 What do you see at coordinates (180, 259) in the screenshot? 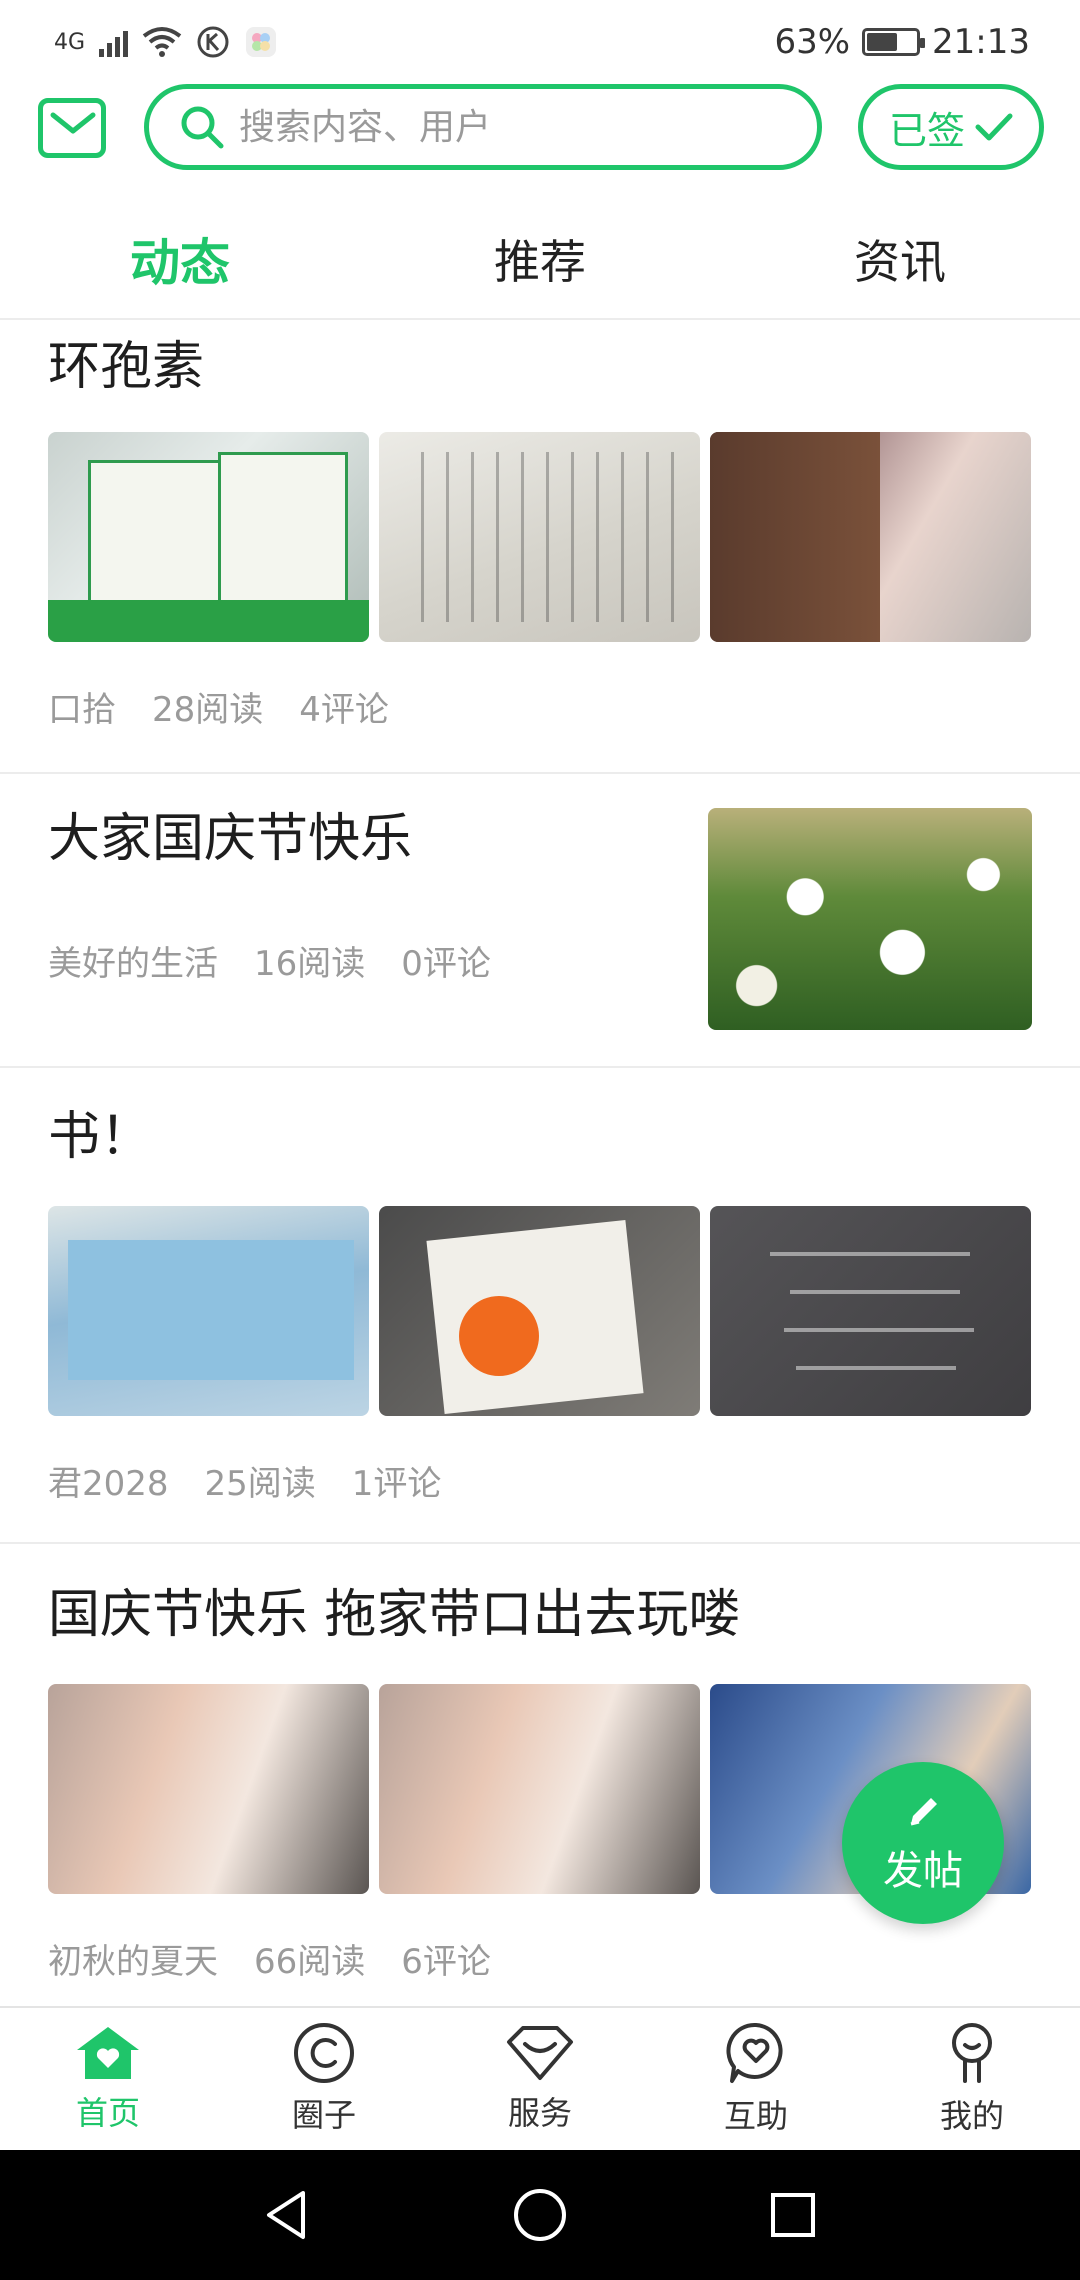
I see `tab-dynamic: 动态` at bounding box center [180, 259].